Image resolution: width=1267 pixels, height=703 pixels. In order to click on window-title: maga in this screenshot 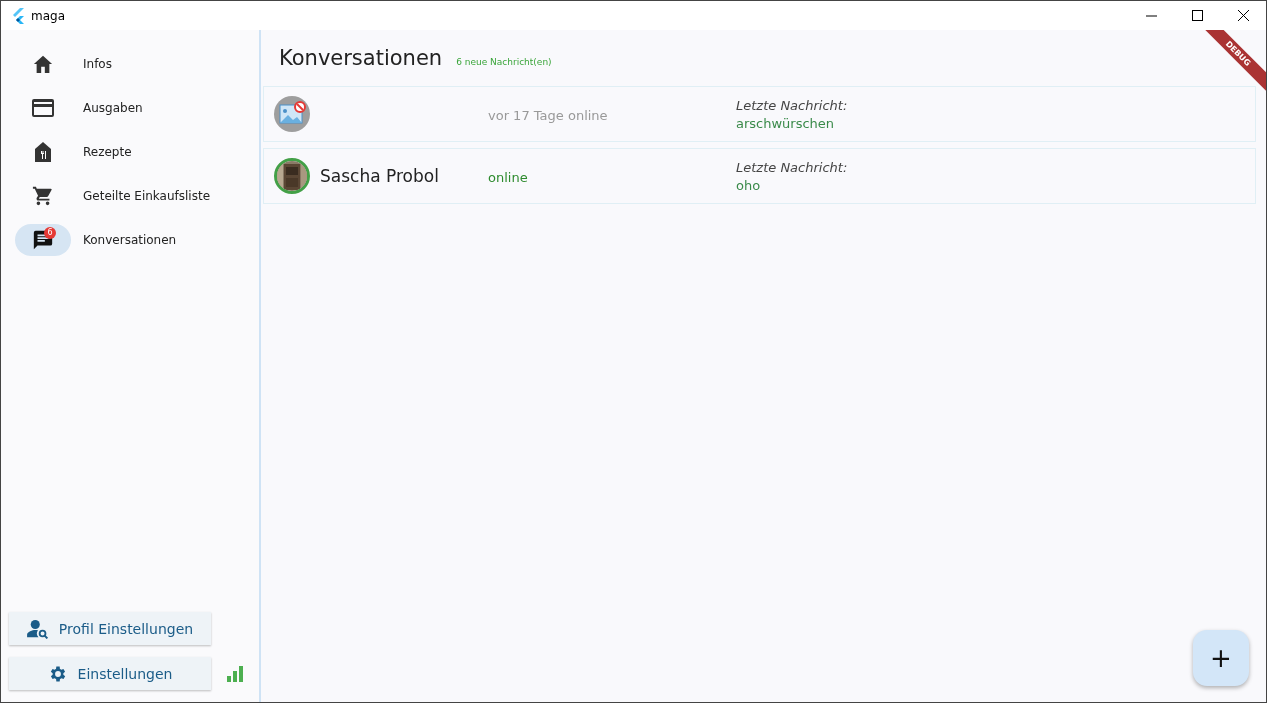, I will do `click(48, 15)`.